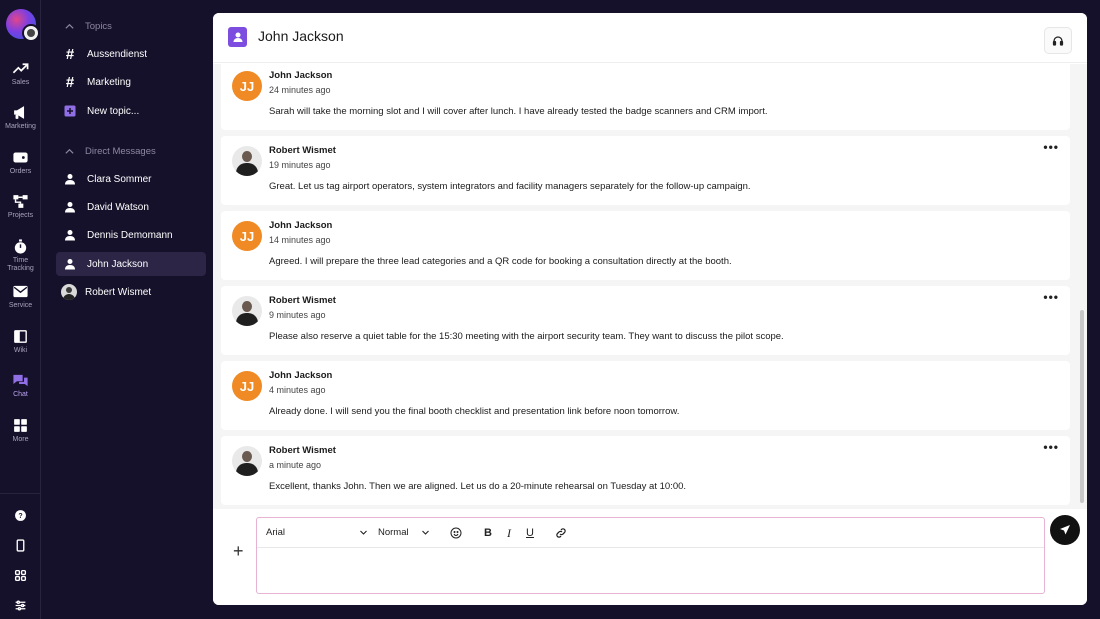  I want to click on apps-button, so click(20, 575).